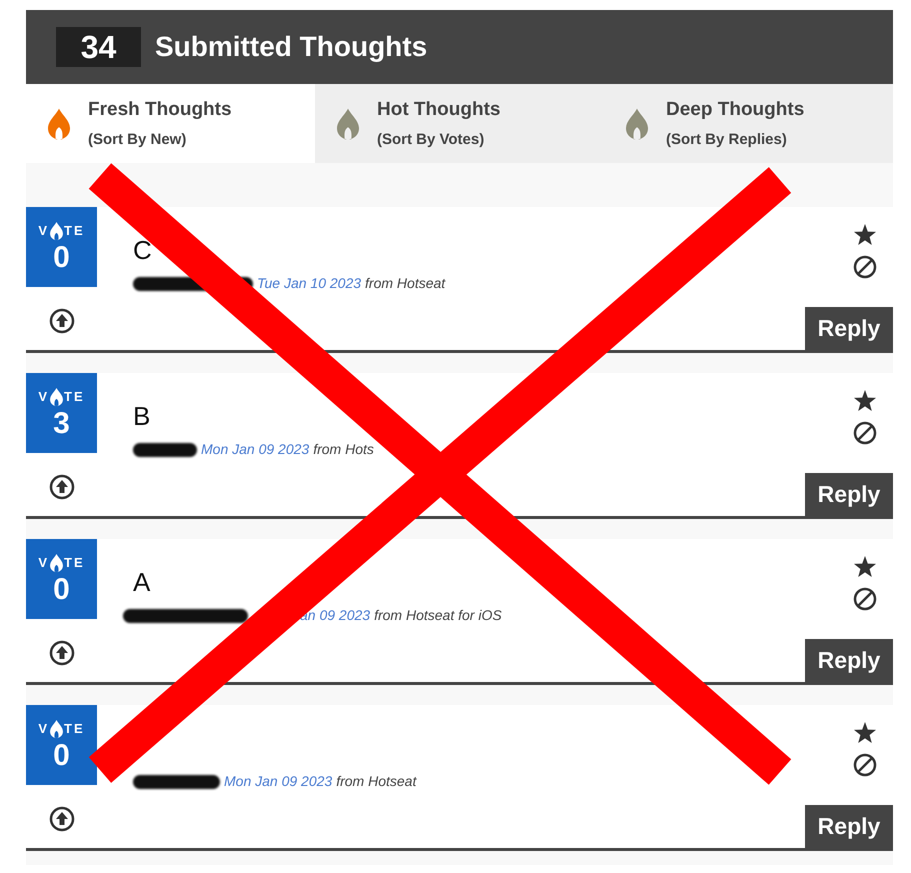  I want to click on post-title: A, so click(142, 582).